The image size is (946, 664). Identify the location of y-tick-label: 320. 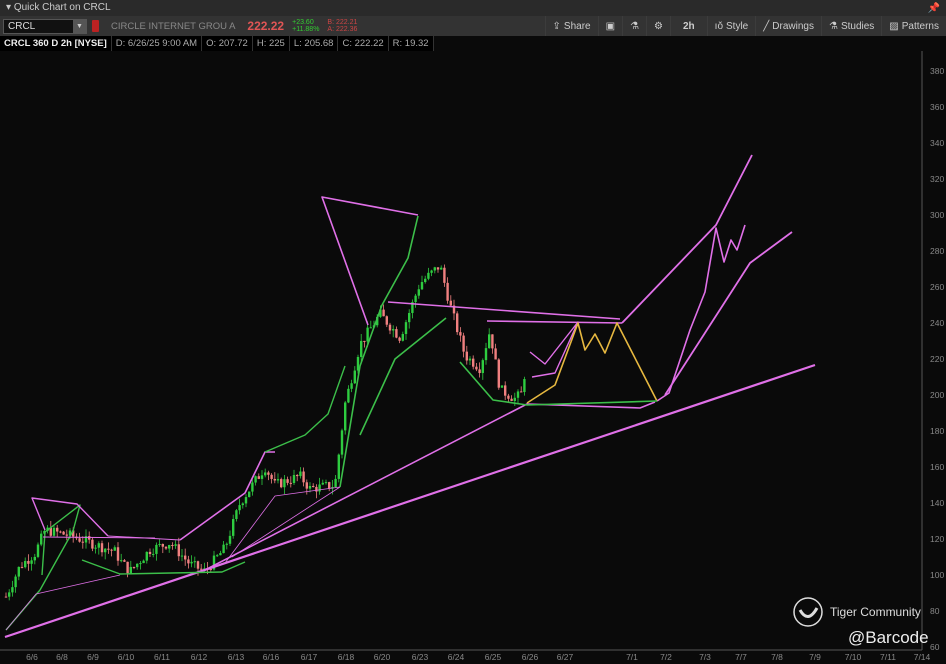
(937, 179).